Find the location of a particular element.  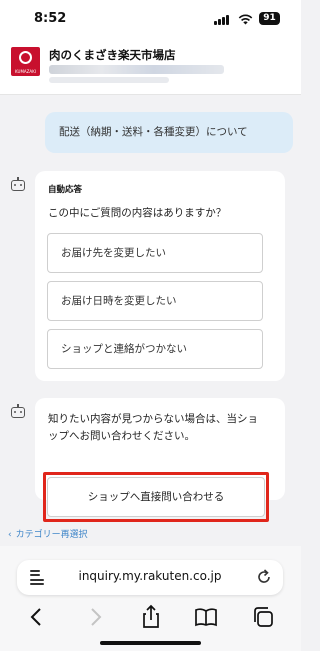

option-change-delivery-date: お届け日時を変更したい is located at coordinates (155, 301).